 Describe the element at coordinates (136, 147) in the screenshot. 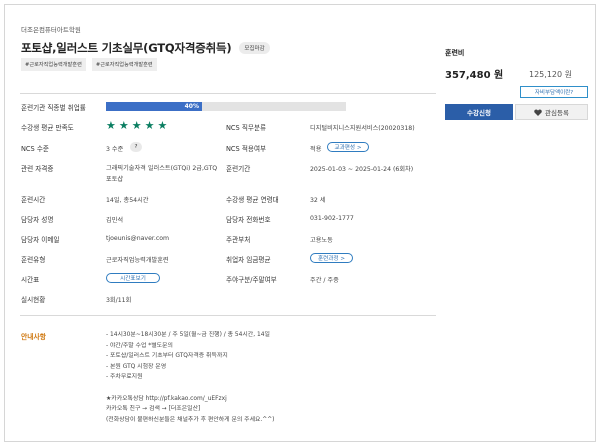

I see `ncs-level-help-button: ?` at that location.